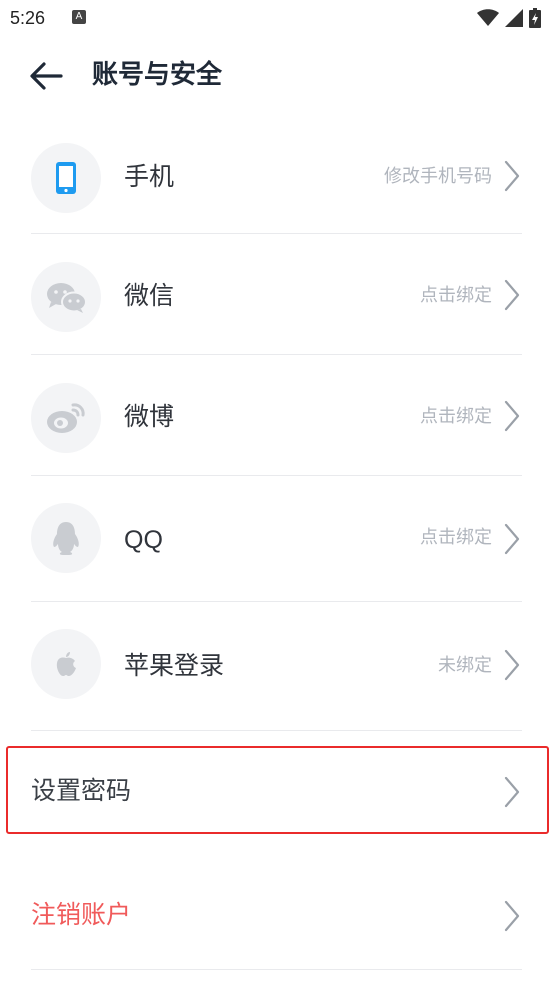  What do you see at coordinates (143, 540) in the screenshot?
I see `qq-label: QQ` at bounding box center [143, 540].